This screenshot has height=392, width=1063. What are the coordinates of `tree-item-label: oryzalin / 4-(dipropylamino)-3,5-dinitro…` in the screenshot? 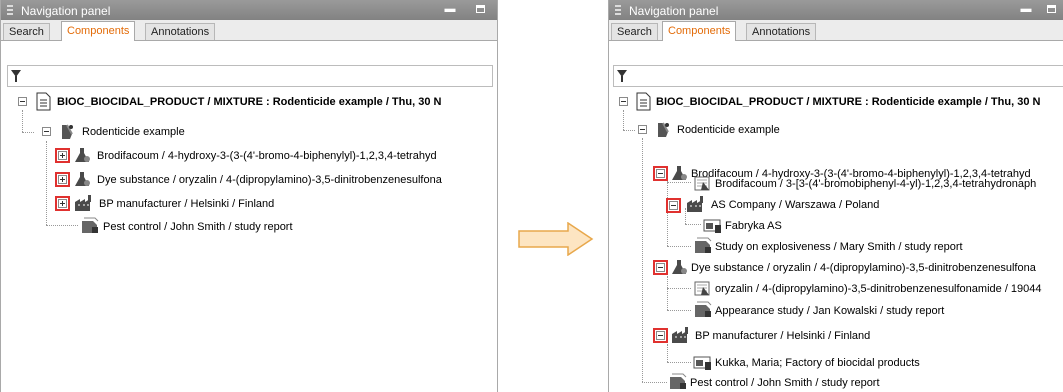 It's located at (878, 289).